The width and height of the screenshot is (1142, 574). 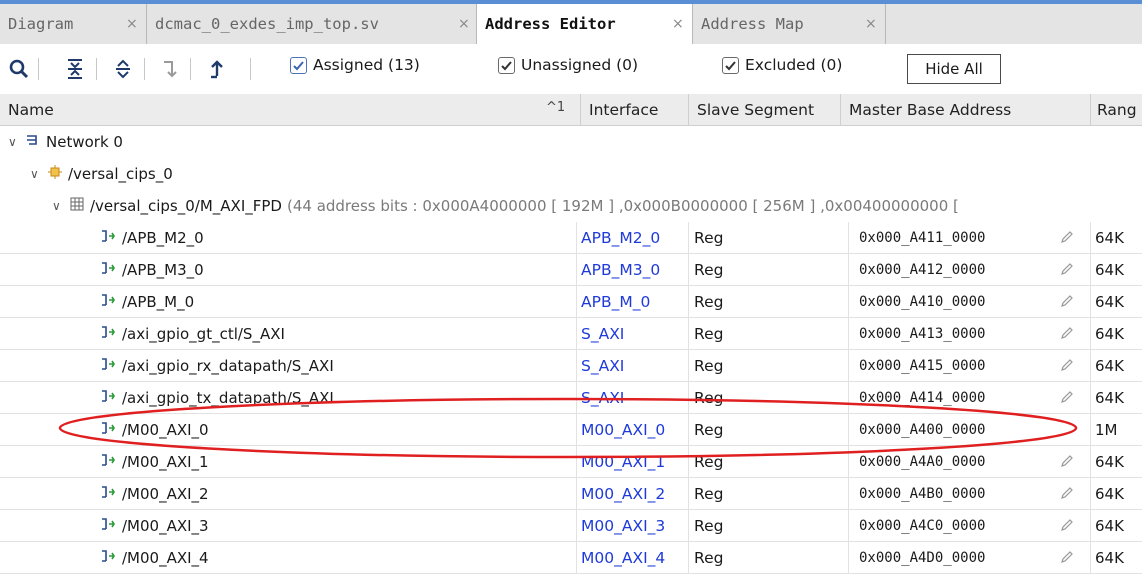 I want to click on collapse-all-icon, so click(x=75, y=69).